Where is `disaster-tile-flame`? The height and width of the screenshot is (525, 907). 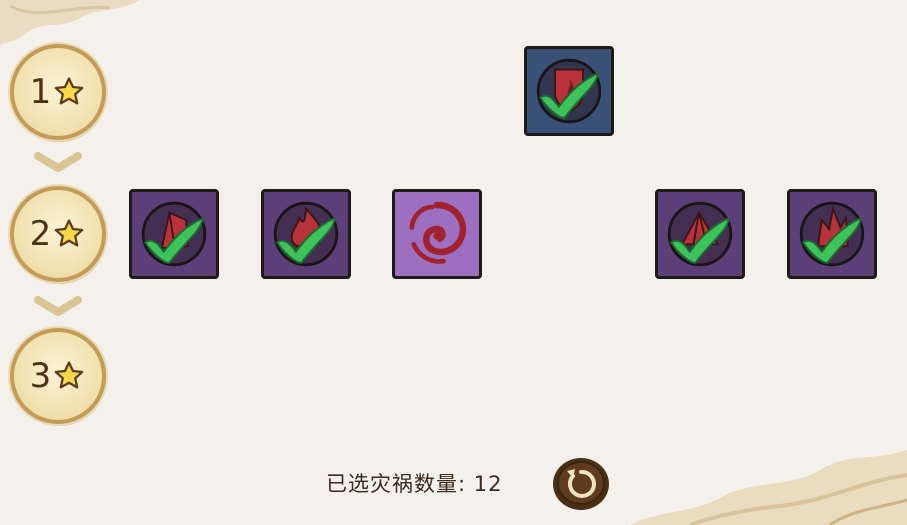
disaster-tile-flame is located at coordinates (569, 91).